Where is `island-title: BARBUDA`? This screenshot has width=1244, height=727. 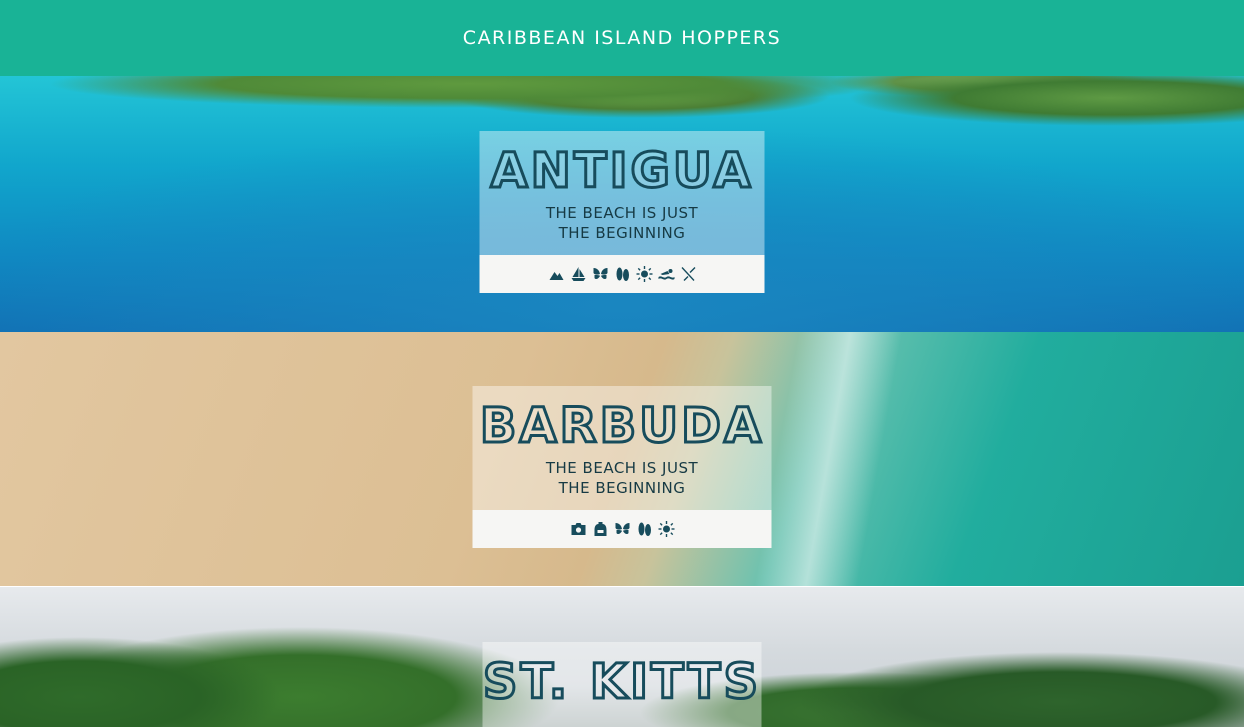 island-title: BARBUDA is located at coordinates (621, 426).